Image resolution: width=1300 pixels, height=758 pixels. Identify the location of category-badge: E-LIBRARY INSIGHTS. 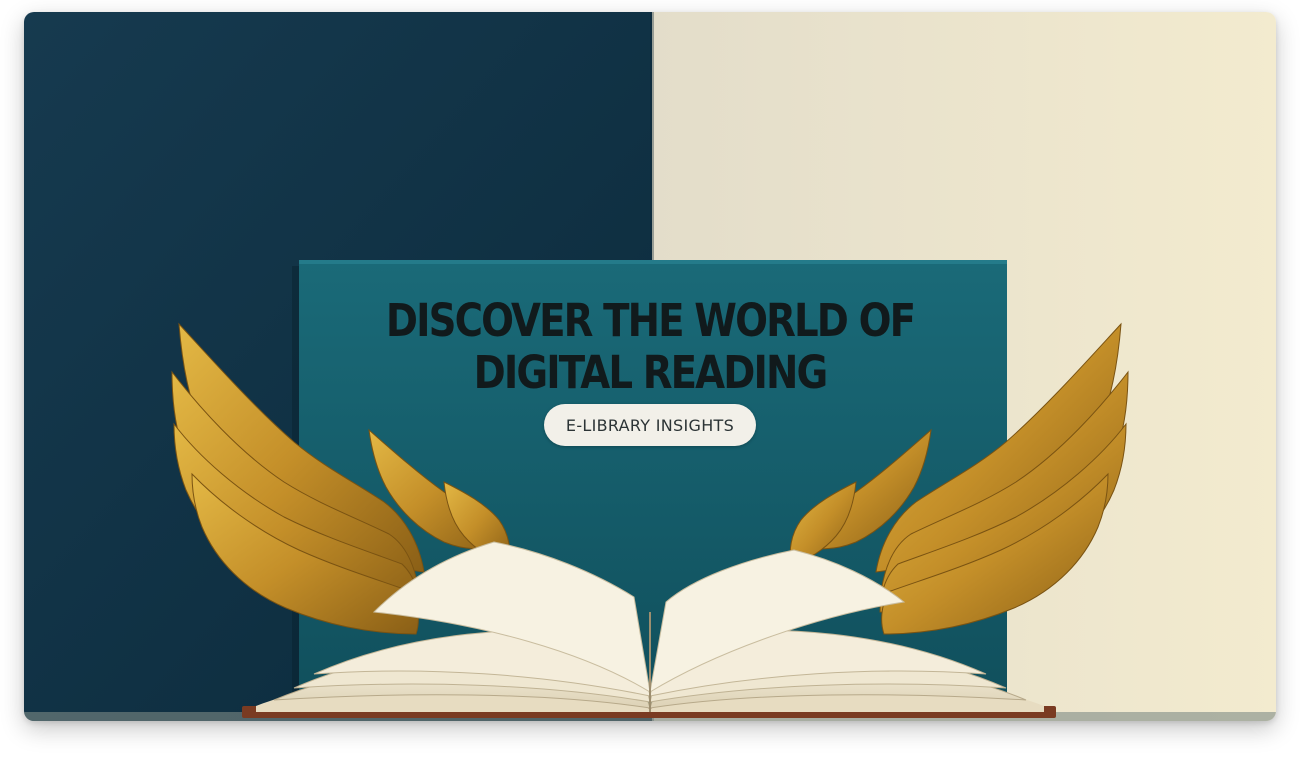
(650, 425).